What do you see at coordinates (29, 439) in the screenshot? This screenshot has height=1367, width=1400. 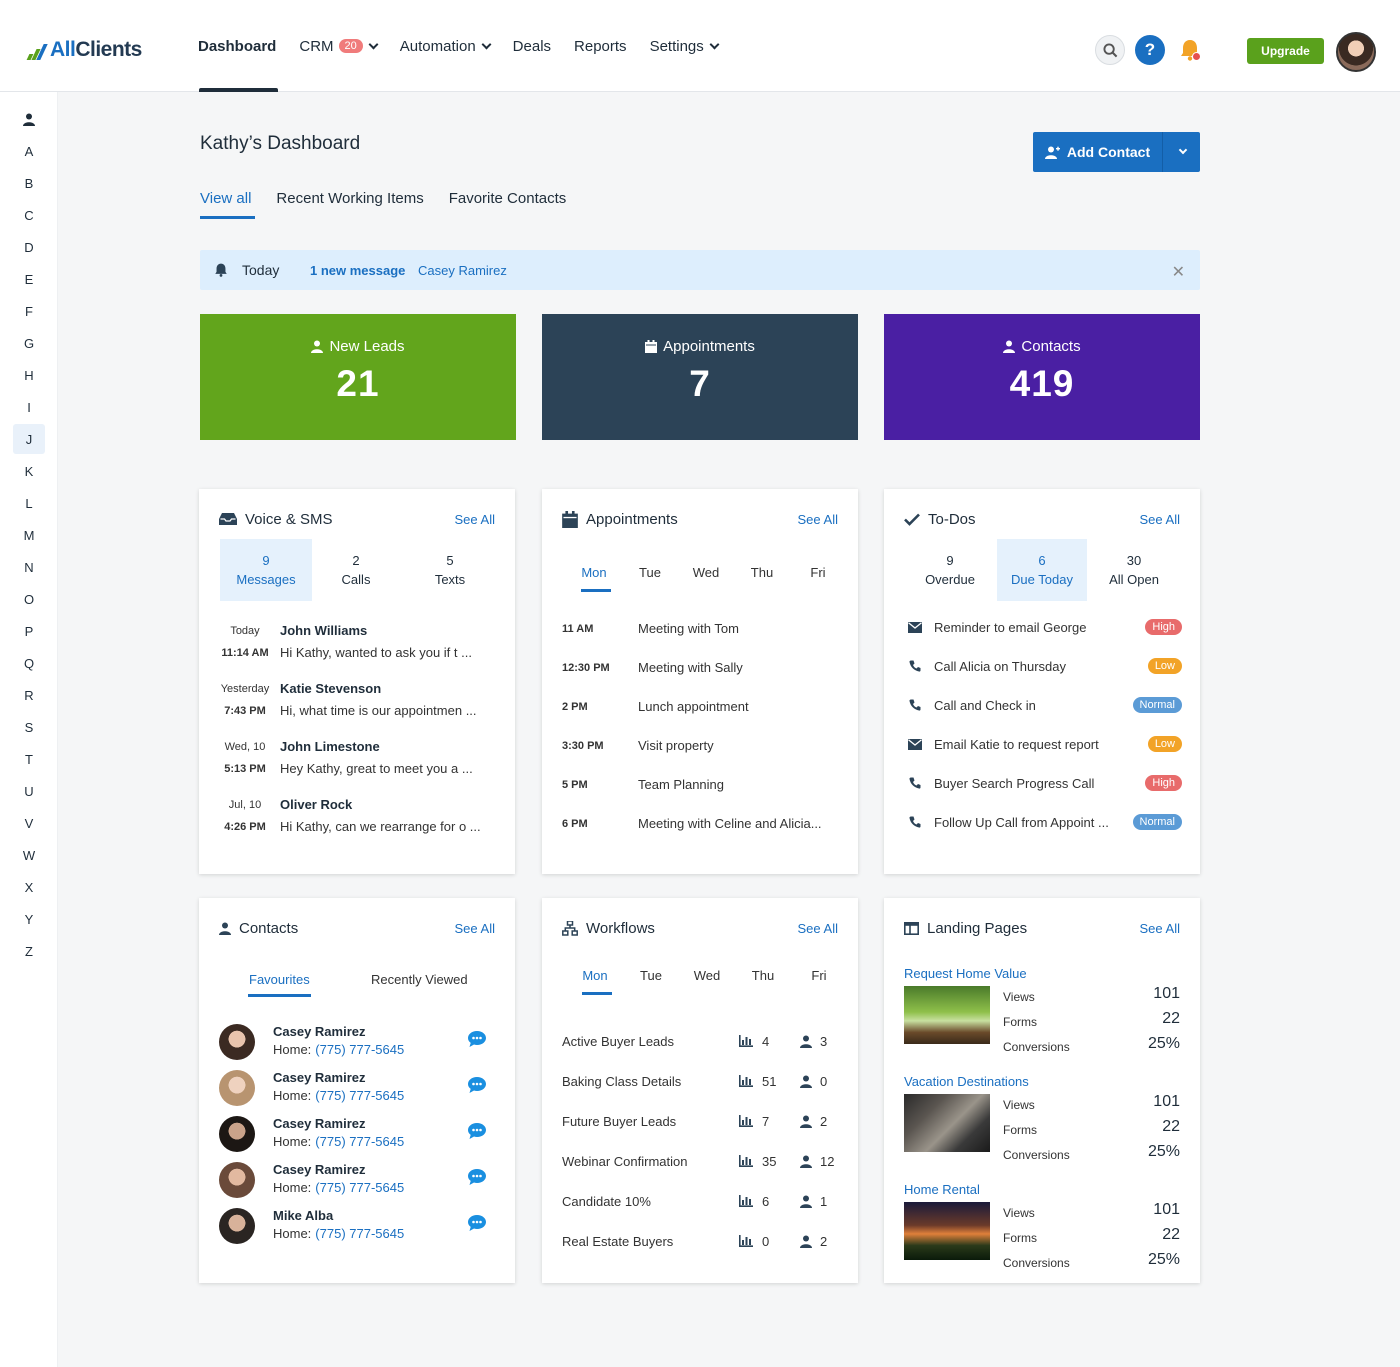 I see `sidebar-letter-j: J` at bounding box center [29, 439].